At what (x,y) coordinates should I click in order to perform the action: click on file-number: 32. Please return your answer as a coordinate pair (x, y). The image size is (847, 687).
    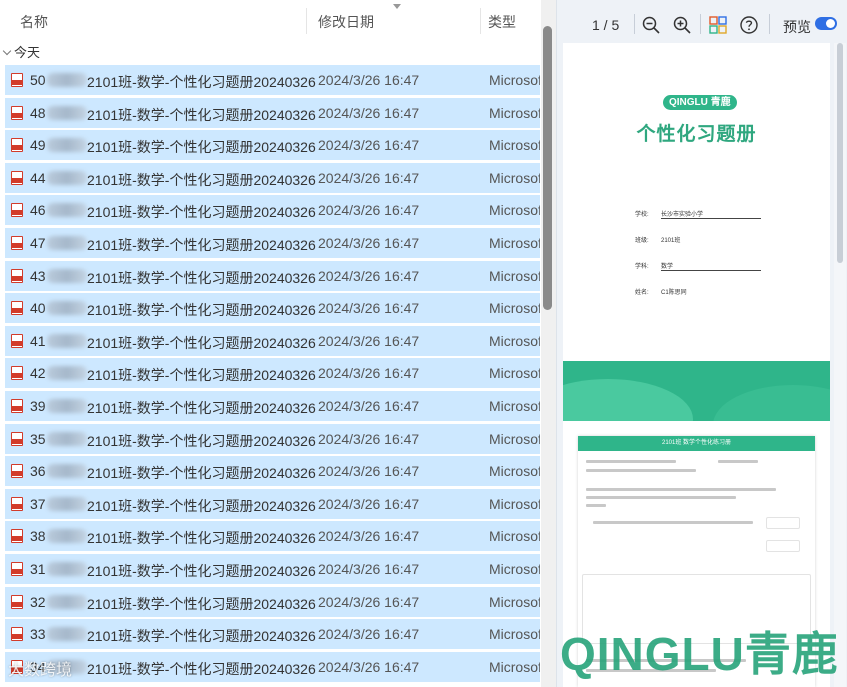
    Looking at the image, I should click on (38, 601).